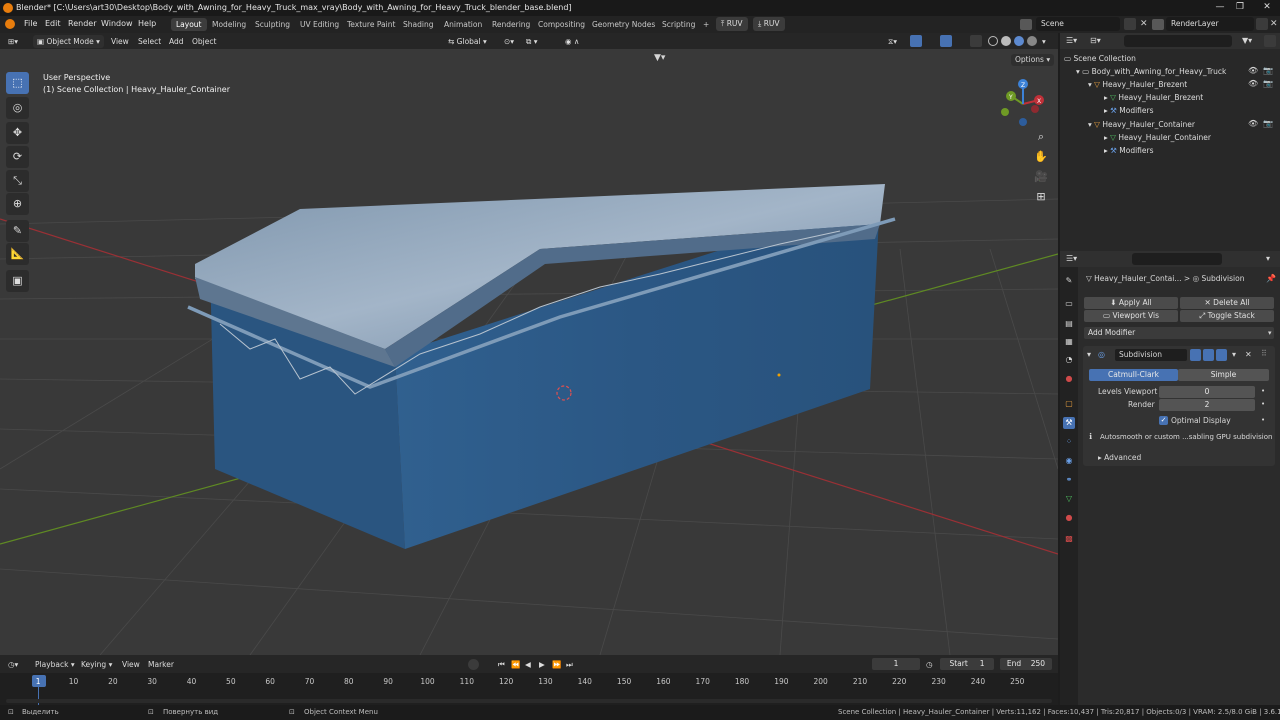 The image size is (1280, 720). Describe the element at coordinates (68, 41) in the screenshot. I see `mode-selector: ▣ Object Mode ▾` at that location.